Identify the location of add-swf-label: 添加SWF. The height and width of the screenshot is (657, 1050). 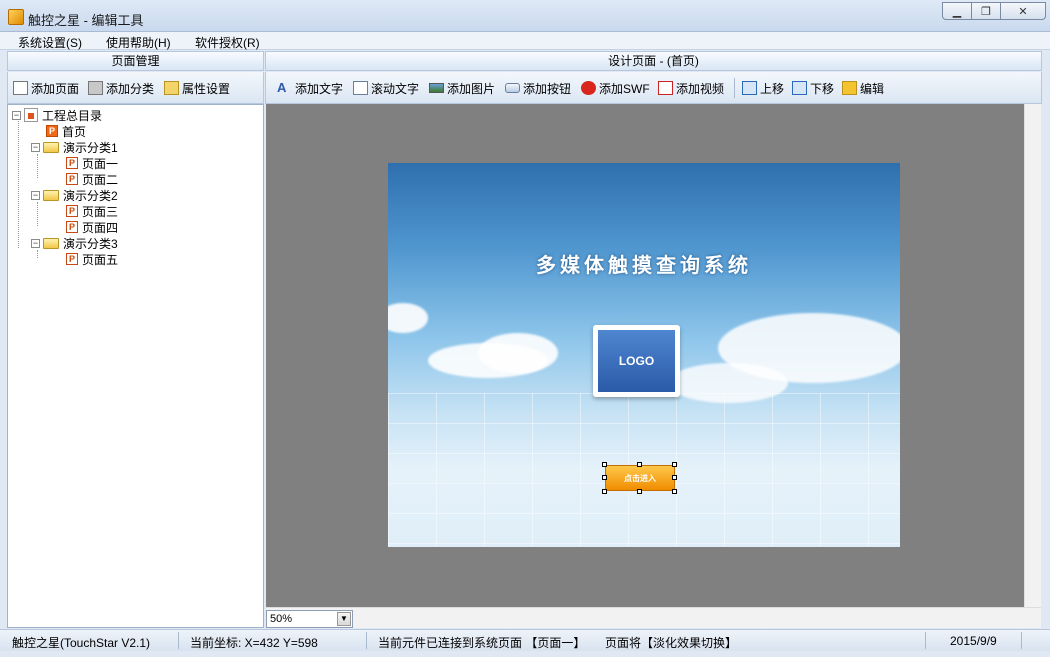
(624, 88).